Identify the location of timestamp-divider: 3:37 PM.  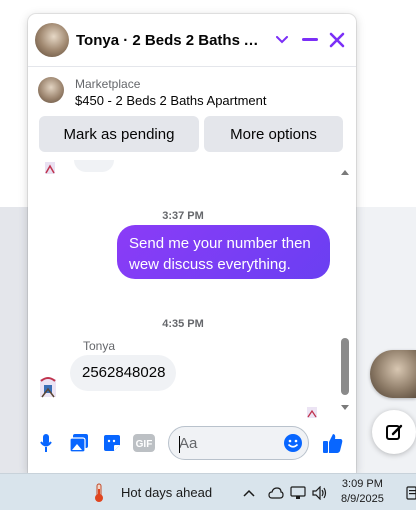
(183, 216).